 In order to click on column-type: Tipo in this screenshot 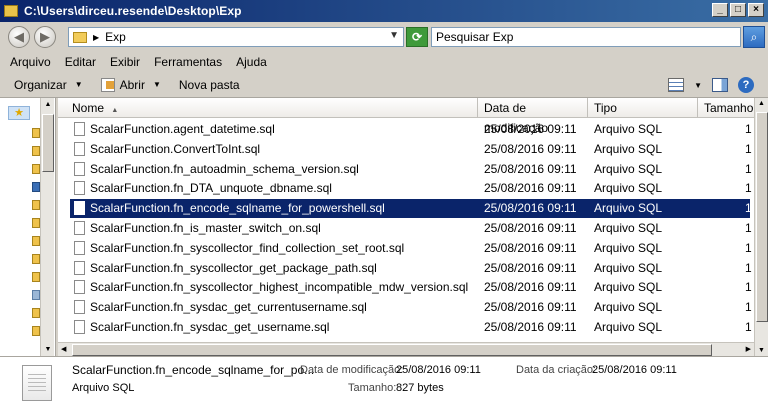, I will do `click(643, 108)`.